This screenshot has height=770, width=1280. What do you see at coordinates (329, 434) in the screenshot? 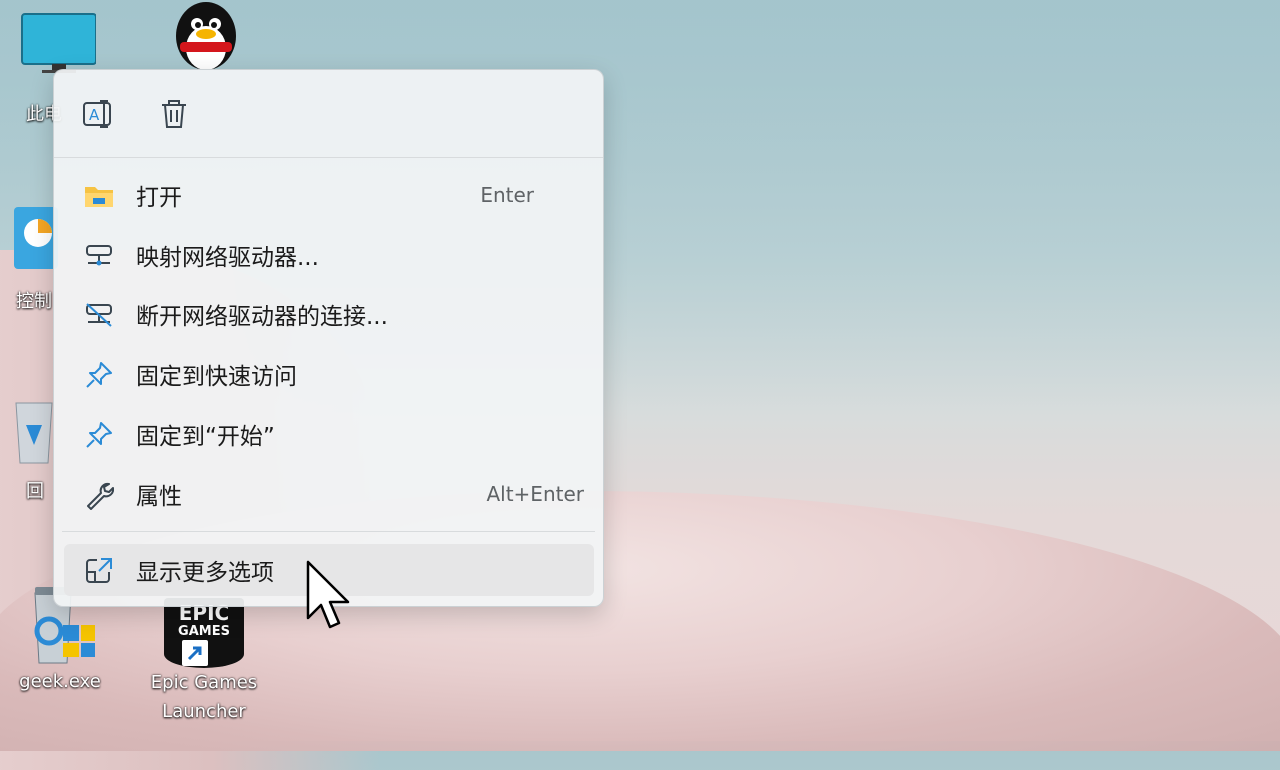
I see `menu-item-pin-start: 固定到“开始”` at bounding box center [329, 434].